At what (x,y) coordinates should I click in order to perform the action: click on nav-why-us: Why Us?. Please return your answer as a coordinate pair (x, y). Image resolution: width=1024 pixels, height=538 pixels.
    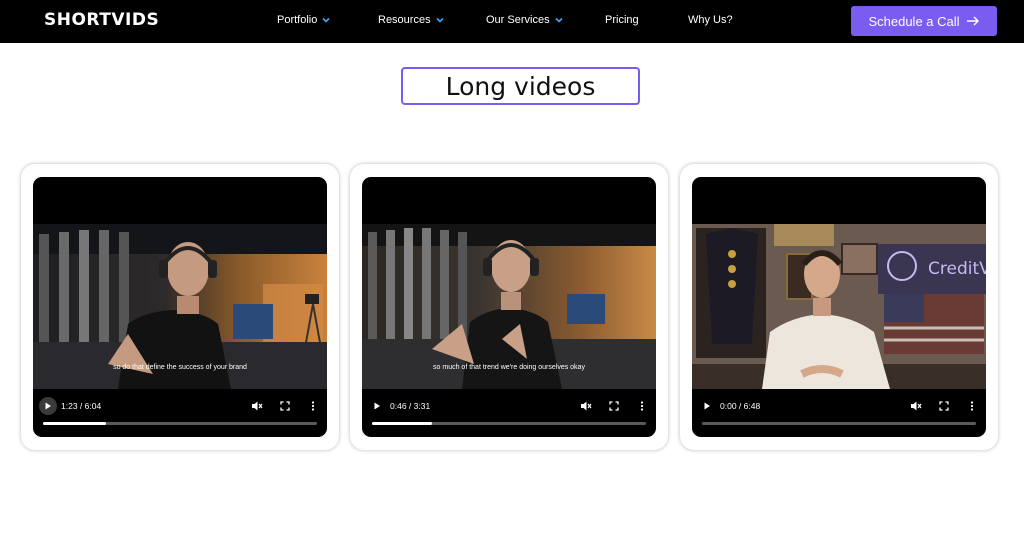
    Looking at the image, I should click on (710, 20).